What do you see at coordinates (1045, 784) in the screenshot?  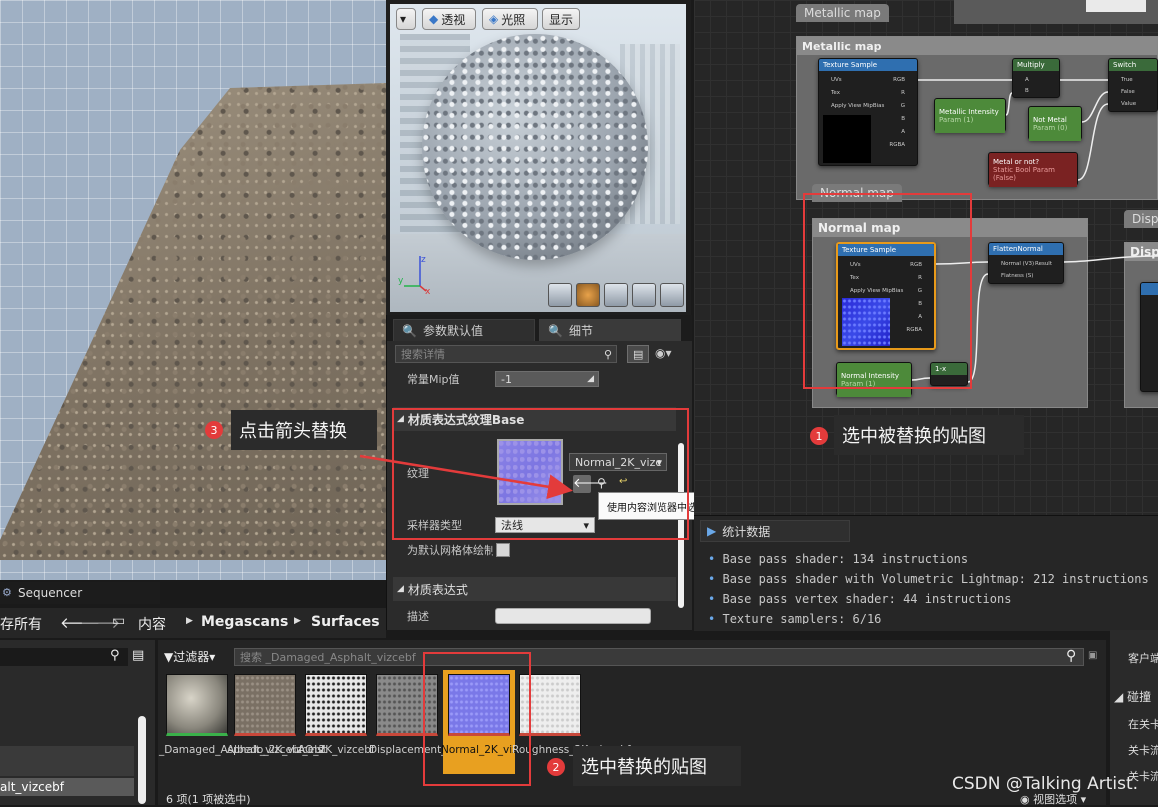 I see `watermark: CSDN @Talking Artist.` at bounding box center [1045, 784].